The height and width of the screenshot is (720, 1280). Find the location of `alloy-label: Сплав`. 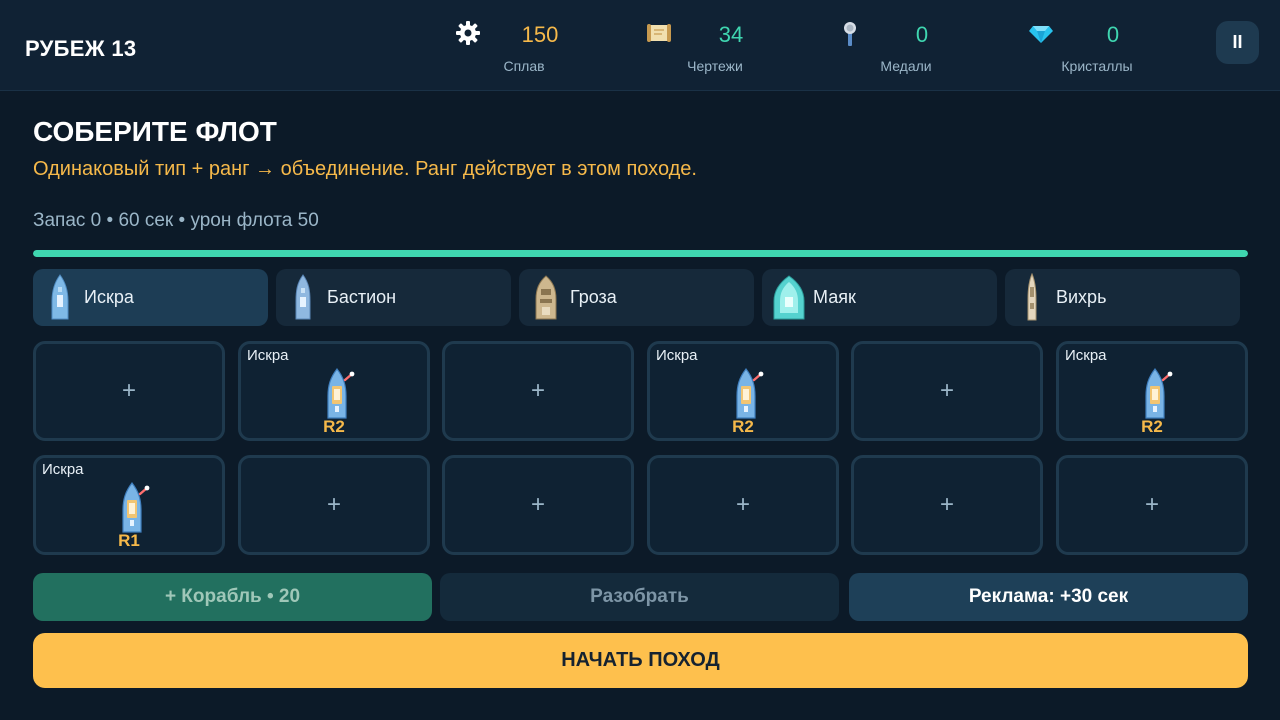

alloy-label: Сплав is located at coordinates (524, 66).